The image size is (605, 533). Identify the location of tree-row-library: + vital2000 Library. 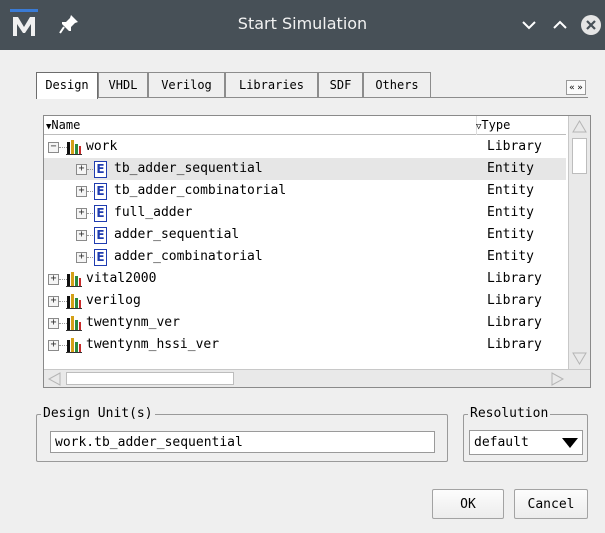
(305, 279).